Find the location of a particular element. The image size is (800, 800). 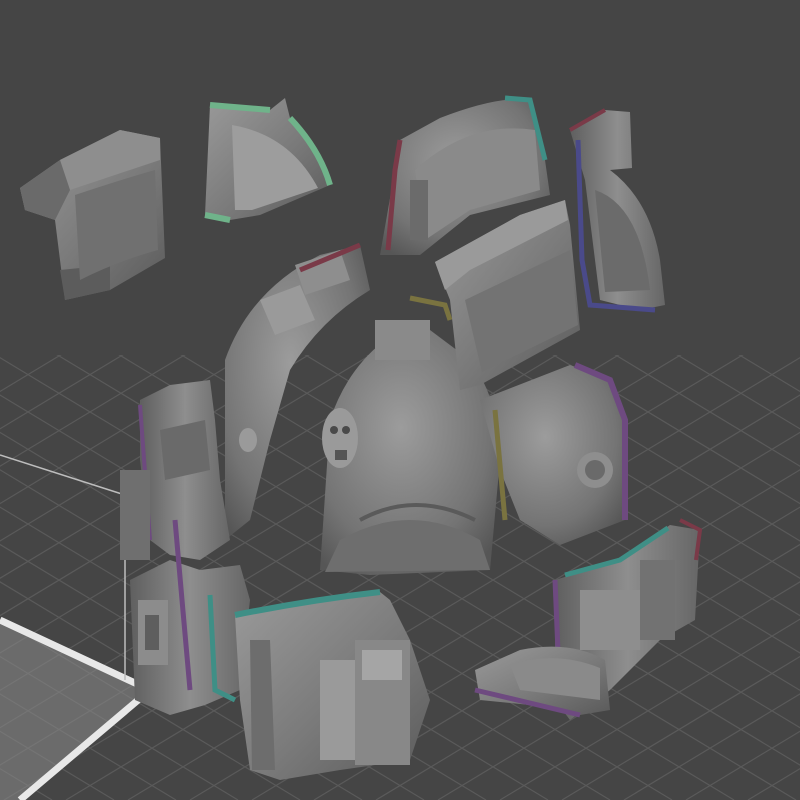

armor-piece-bottom-right-curve is located at coordinates (542, 682).